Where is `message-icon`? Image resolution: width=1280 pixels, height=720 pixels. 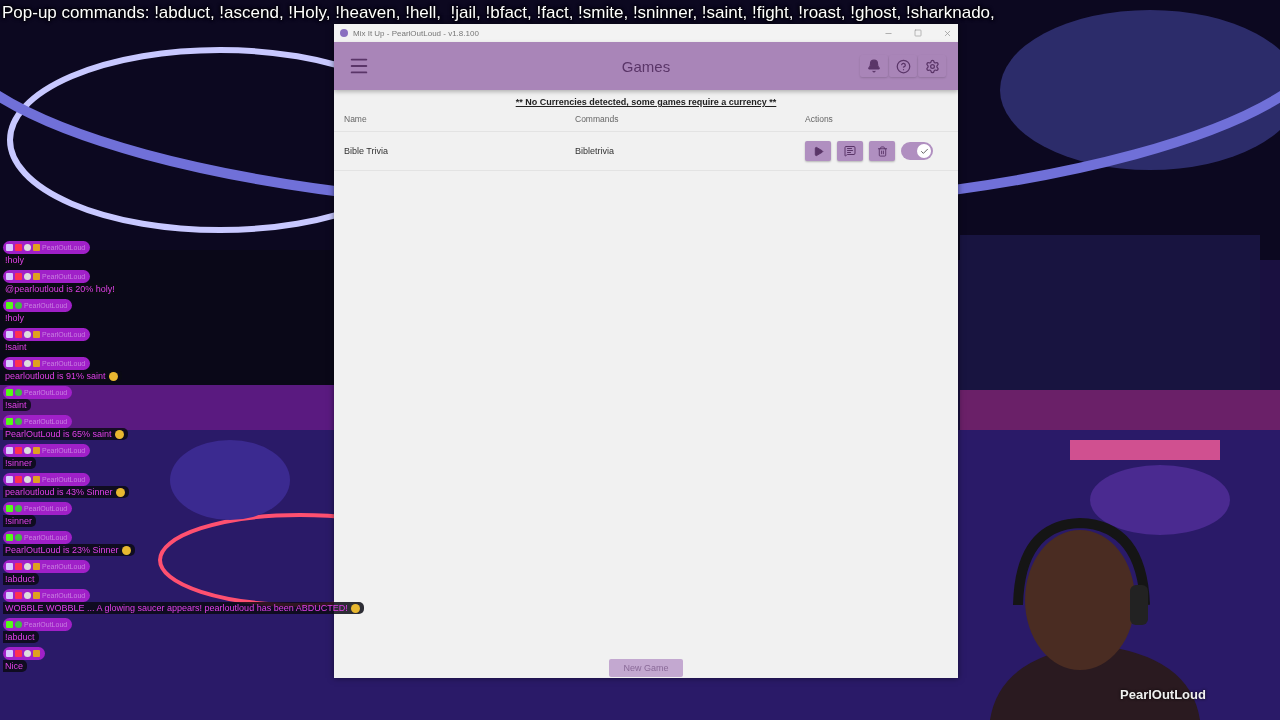
message-icon is located at coordinates (850, 151).